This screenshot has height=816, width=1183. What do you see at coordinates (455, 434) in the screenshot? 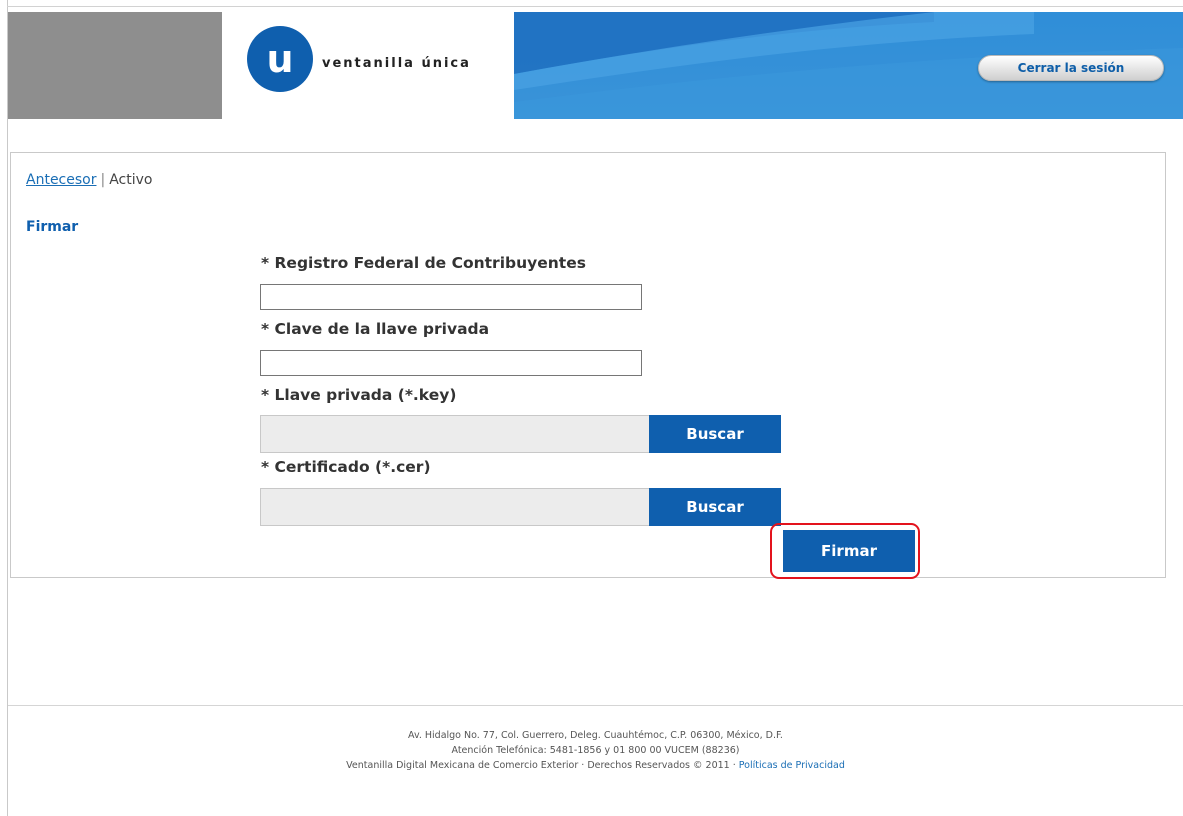
I see `private-key-file-field` at bounding box center [455, 434].